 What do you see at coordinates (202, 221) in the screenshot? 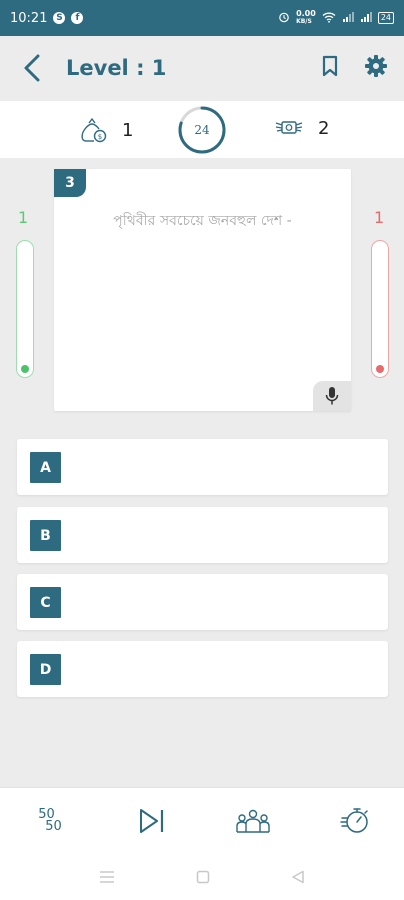
I see `question-text: পৃথিবীর সবচেয়ে জনবহুল দেশ -` at bounding box center [202, 221].